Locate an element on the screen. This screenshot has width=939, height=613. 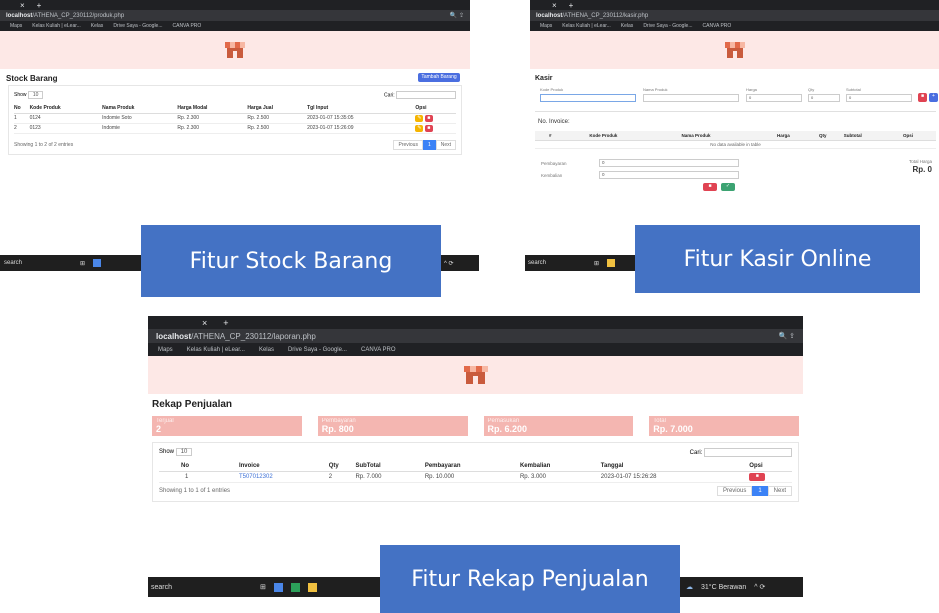
cell: Rp. 7.000 is located at coordinates (390, 477).